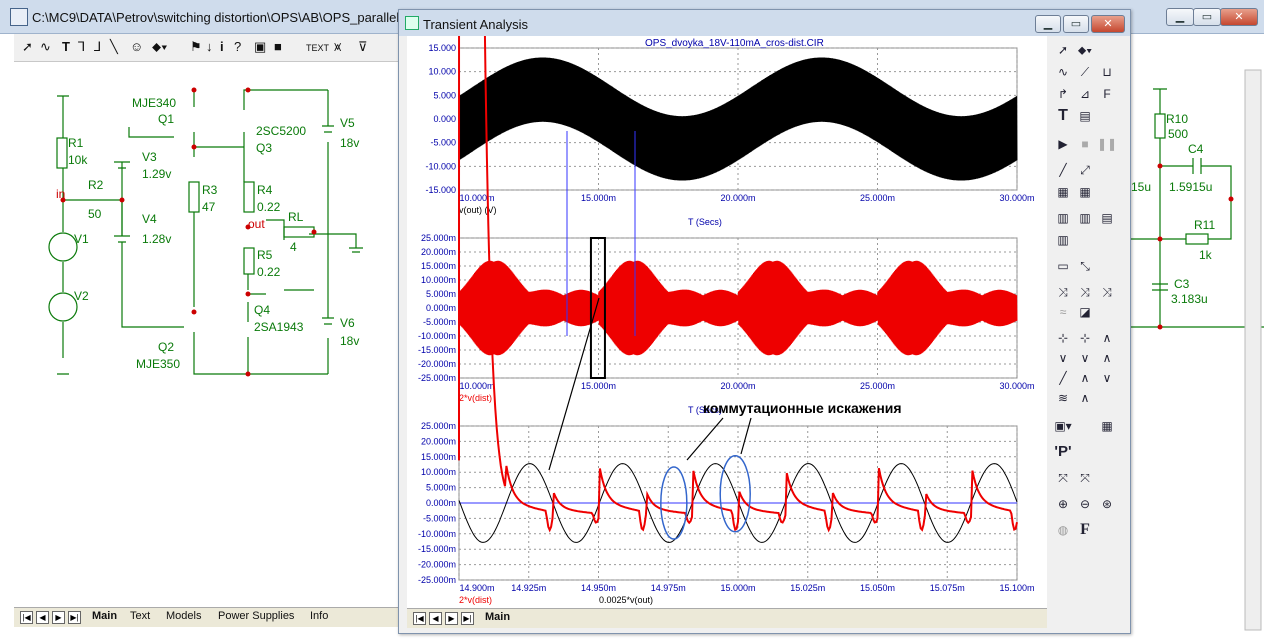  Describe the element at coordinates (1085, 72) in the screenshot. I see `tool-icon-2: ⟋` at that location.